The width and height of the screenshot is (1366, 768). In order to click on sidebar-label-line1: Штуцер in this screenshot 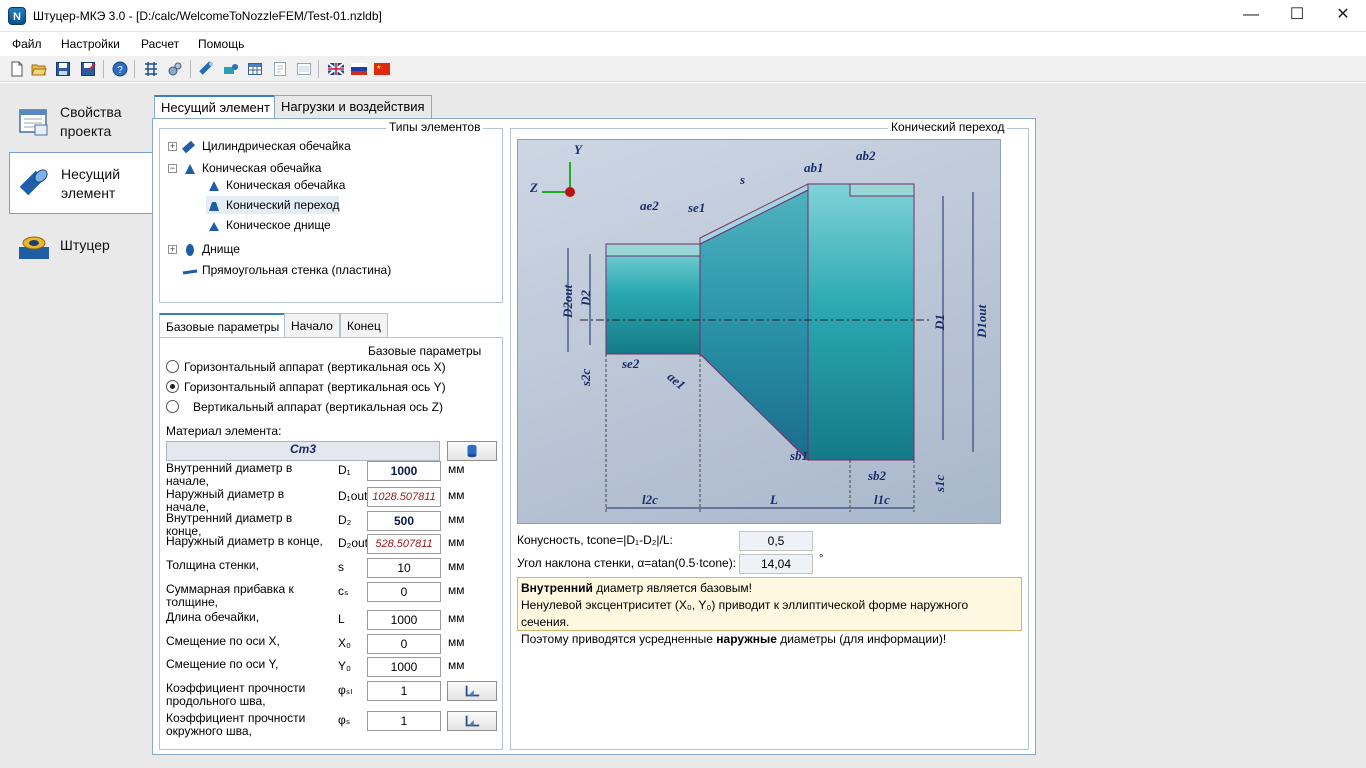, I will do `click(85, 245)`.